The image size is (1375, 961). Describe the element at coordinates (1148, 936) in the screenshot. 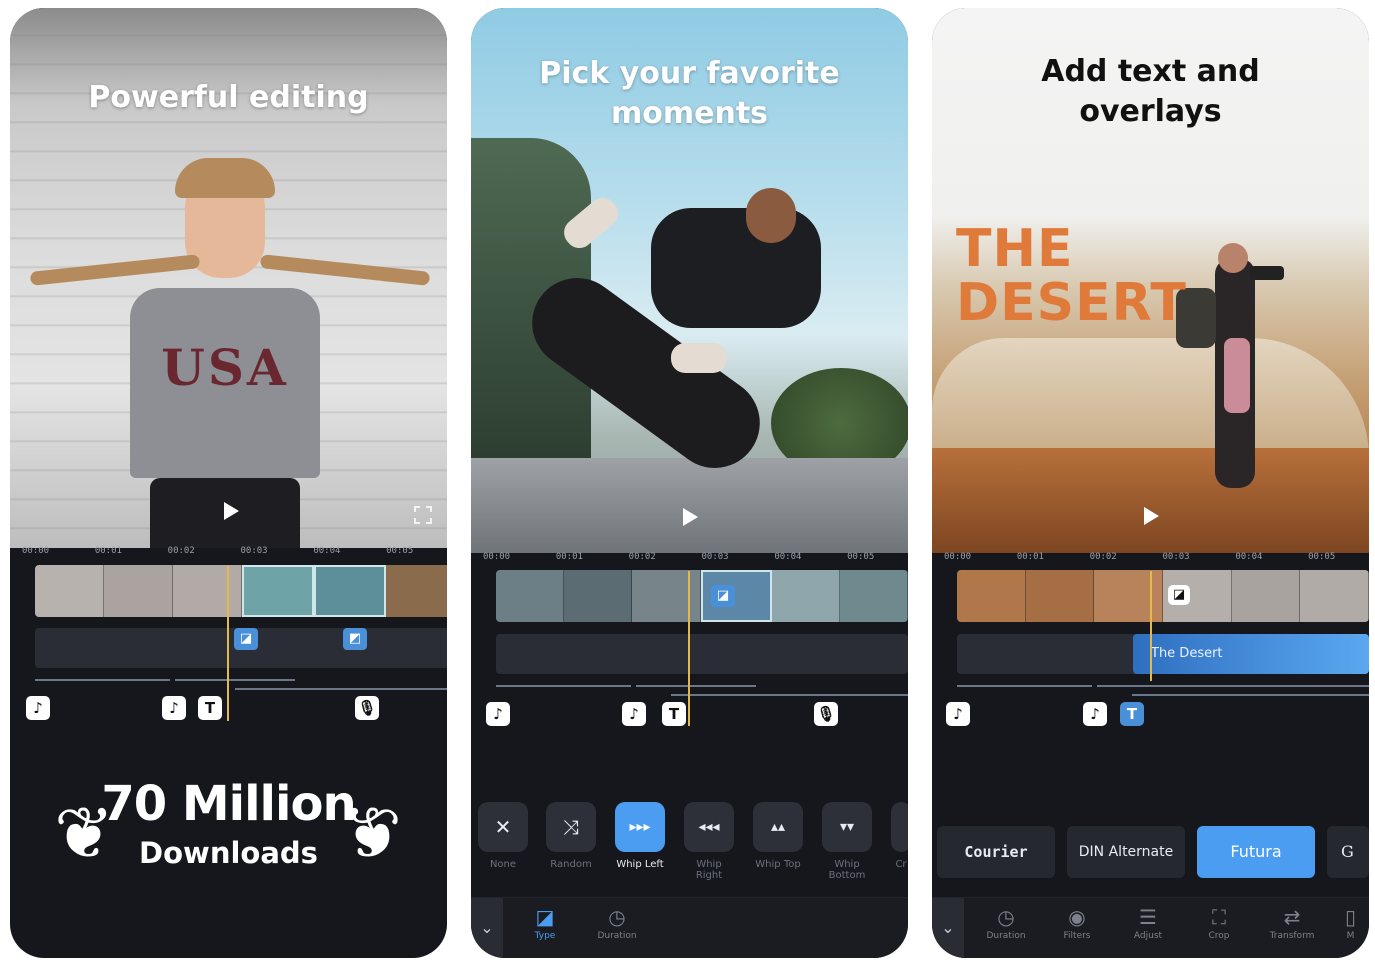

I see `tool-label: Adjust` at that location.